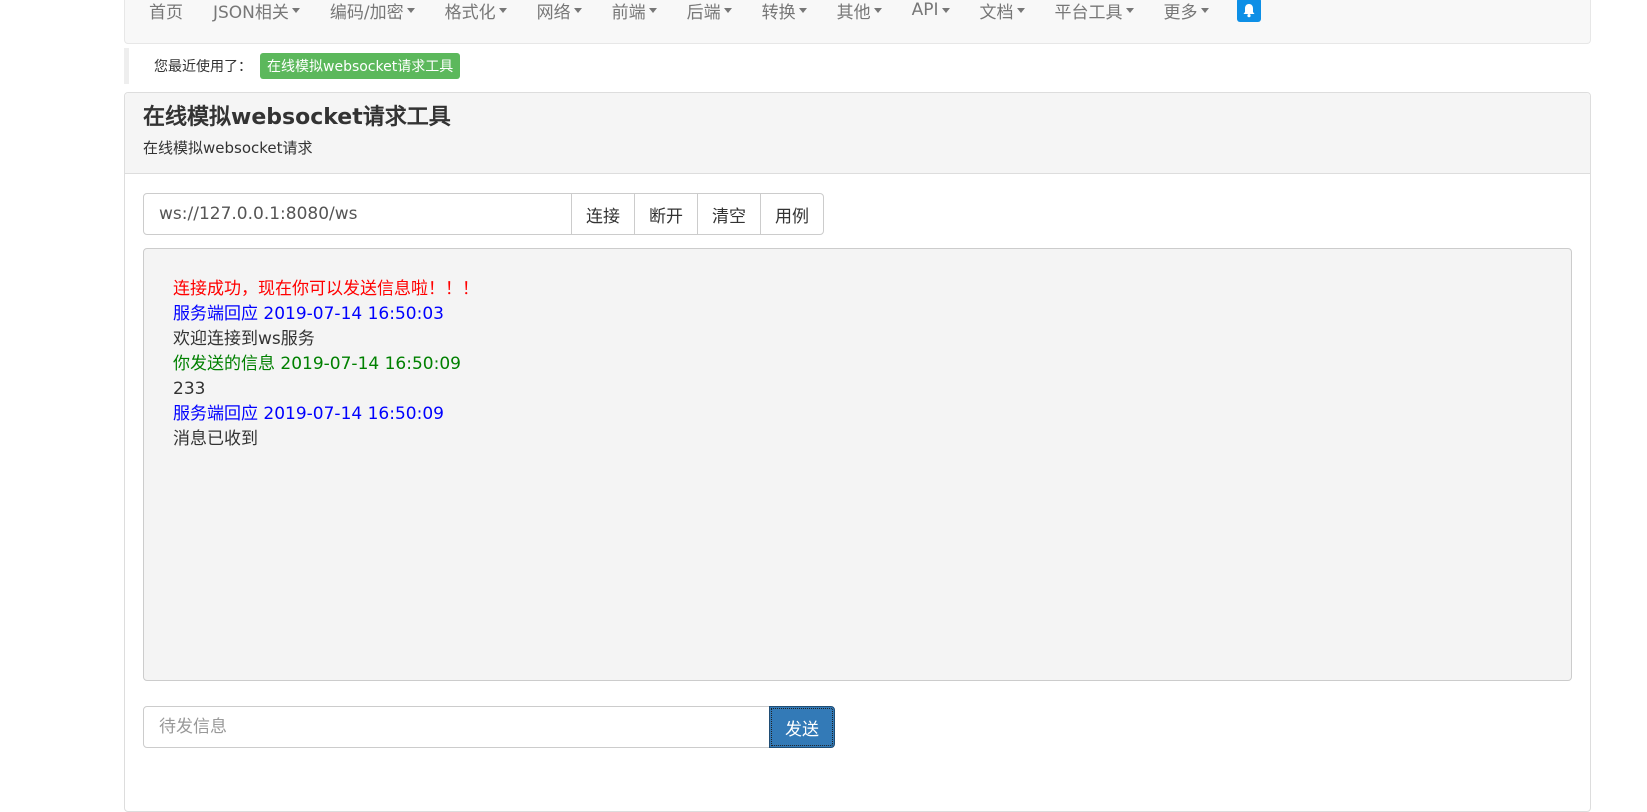 The width and height of the screenshot is (1647, 812). I want to click on nav-item-home: 首页, so click(166, 11).